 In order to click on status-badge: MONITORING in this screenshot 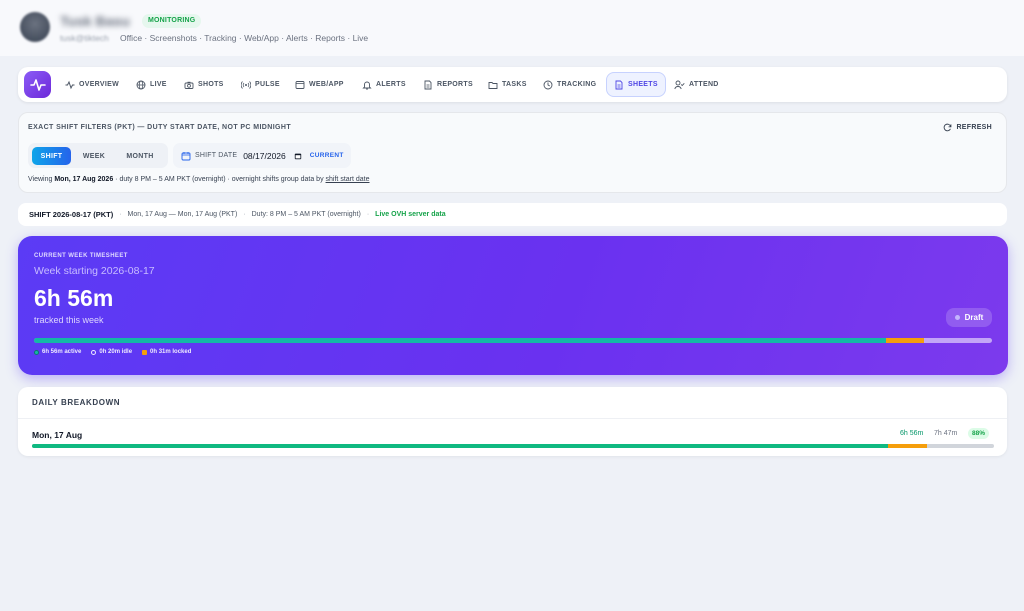, I will do `click(172, 21)`.